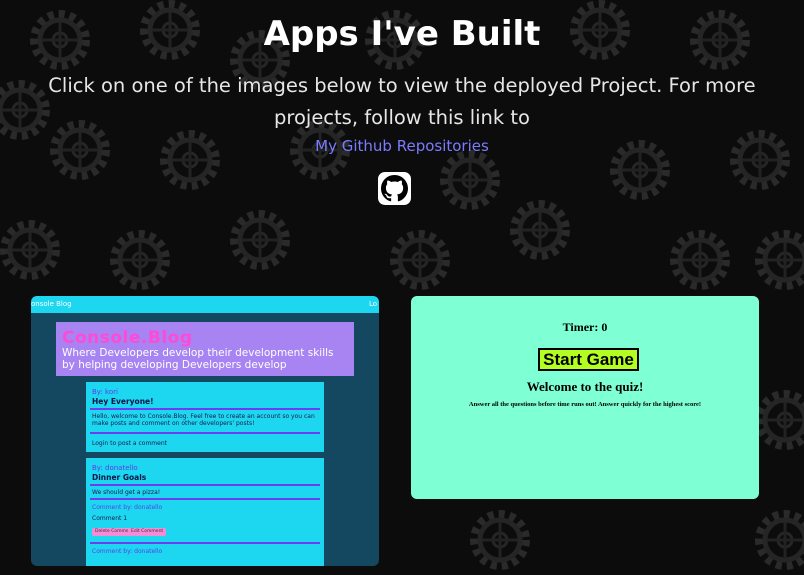 This screenshot has width=804, height=575. What do you see at coordinates (105, 392) in the screenshot?
I see `post-author: By: kori` at bounding box center [105, 392].